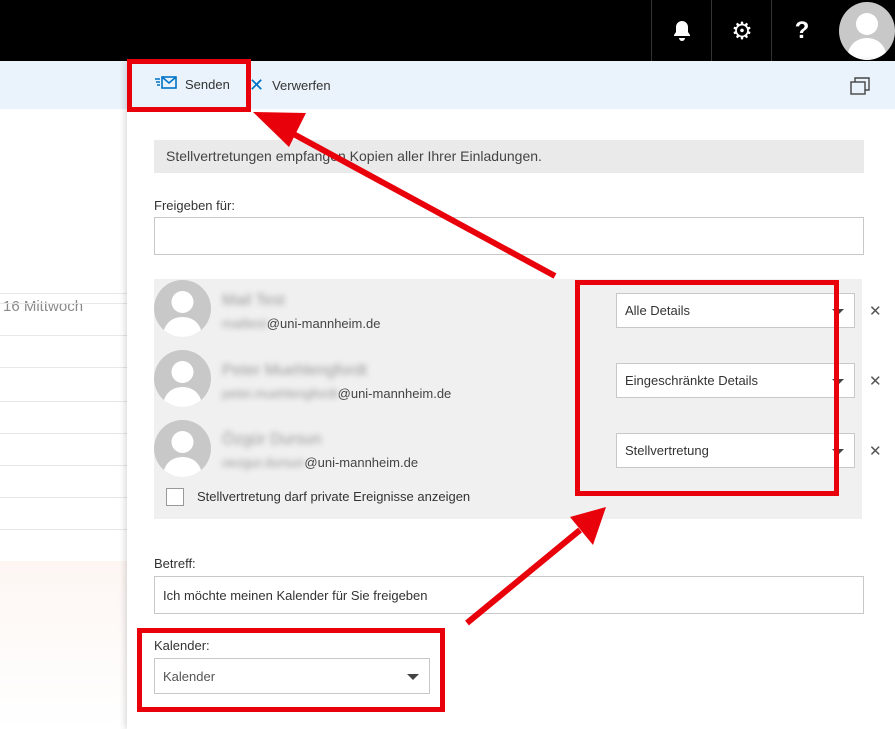 The width and height of the screenshot is (895, 729). Describe the element at coordinates (257, 85) in the screenshot. I see `close-icon: ✕` at that location.